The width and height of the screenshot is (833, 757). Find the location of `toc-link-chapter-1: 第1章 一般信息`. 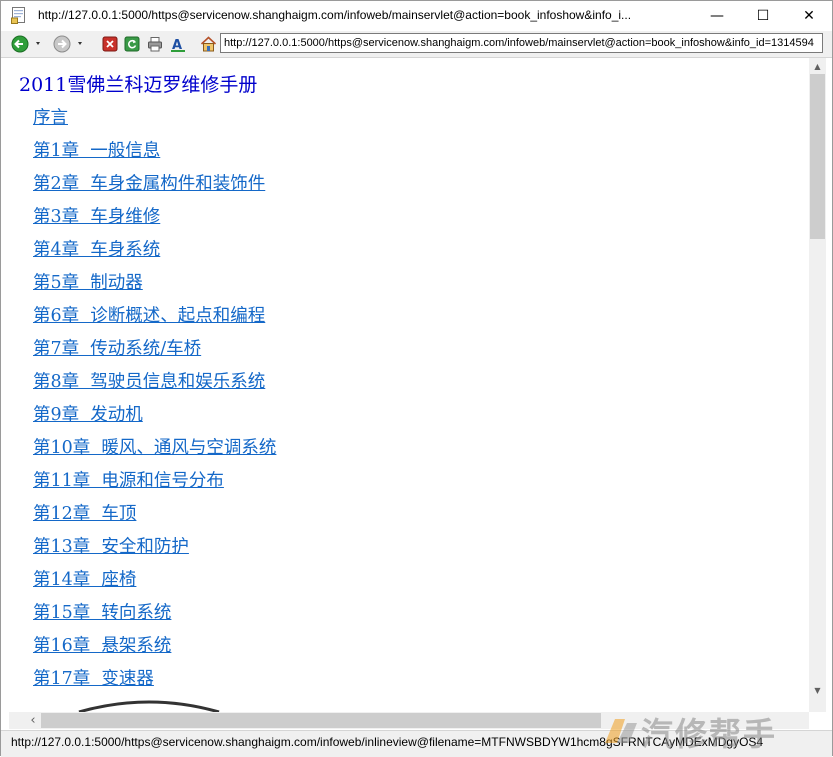

toc-link-chapter-1: 第1章 一般信息 is located at coordinates (96, 151).